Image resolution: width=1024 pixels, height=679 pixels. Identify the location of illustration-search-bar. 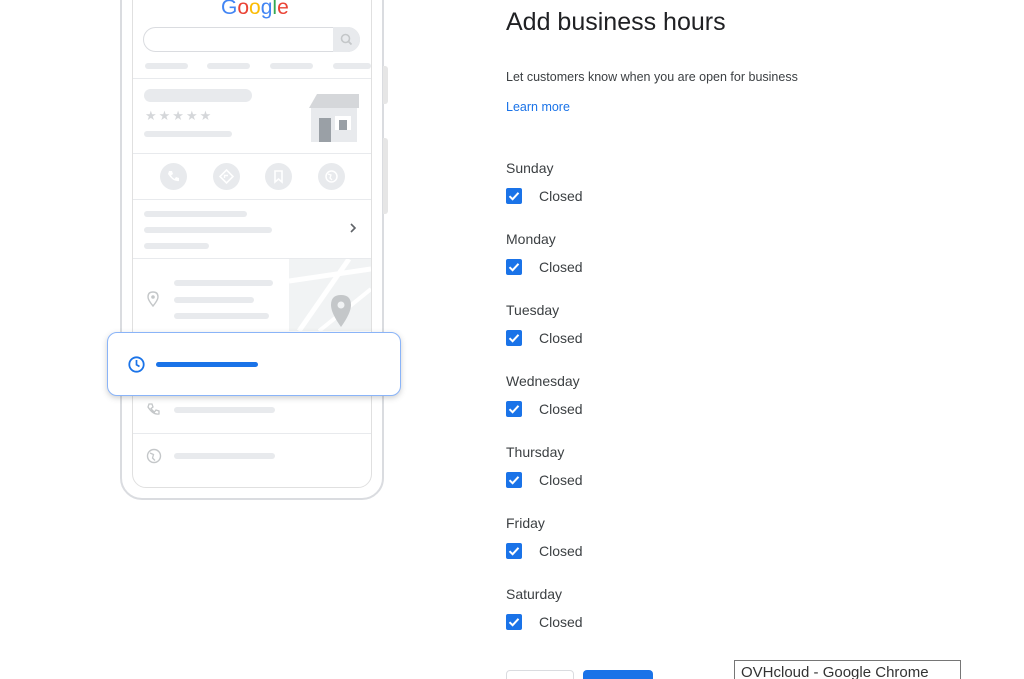
(251, 39).